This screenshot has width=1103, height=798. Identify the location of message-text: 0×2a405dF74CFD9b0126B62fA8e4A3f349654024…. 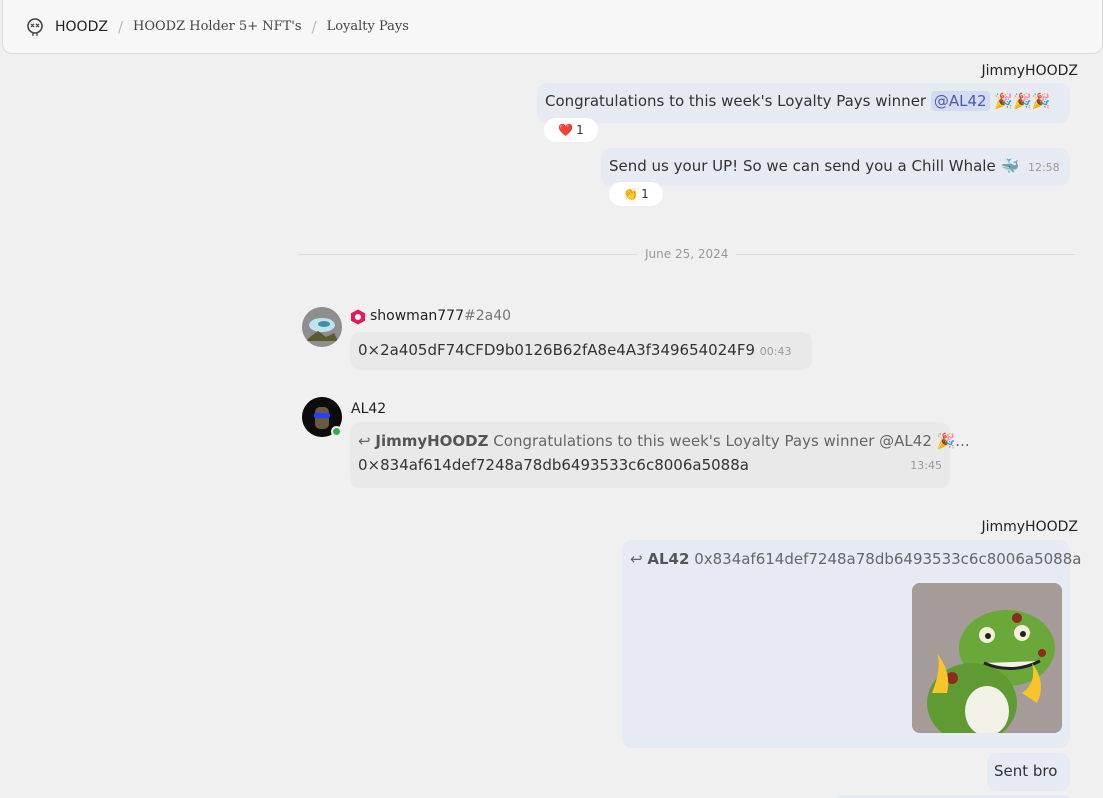
(556, 350).